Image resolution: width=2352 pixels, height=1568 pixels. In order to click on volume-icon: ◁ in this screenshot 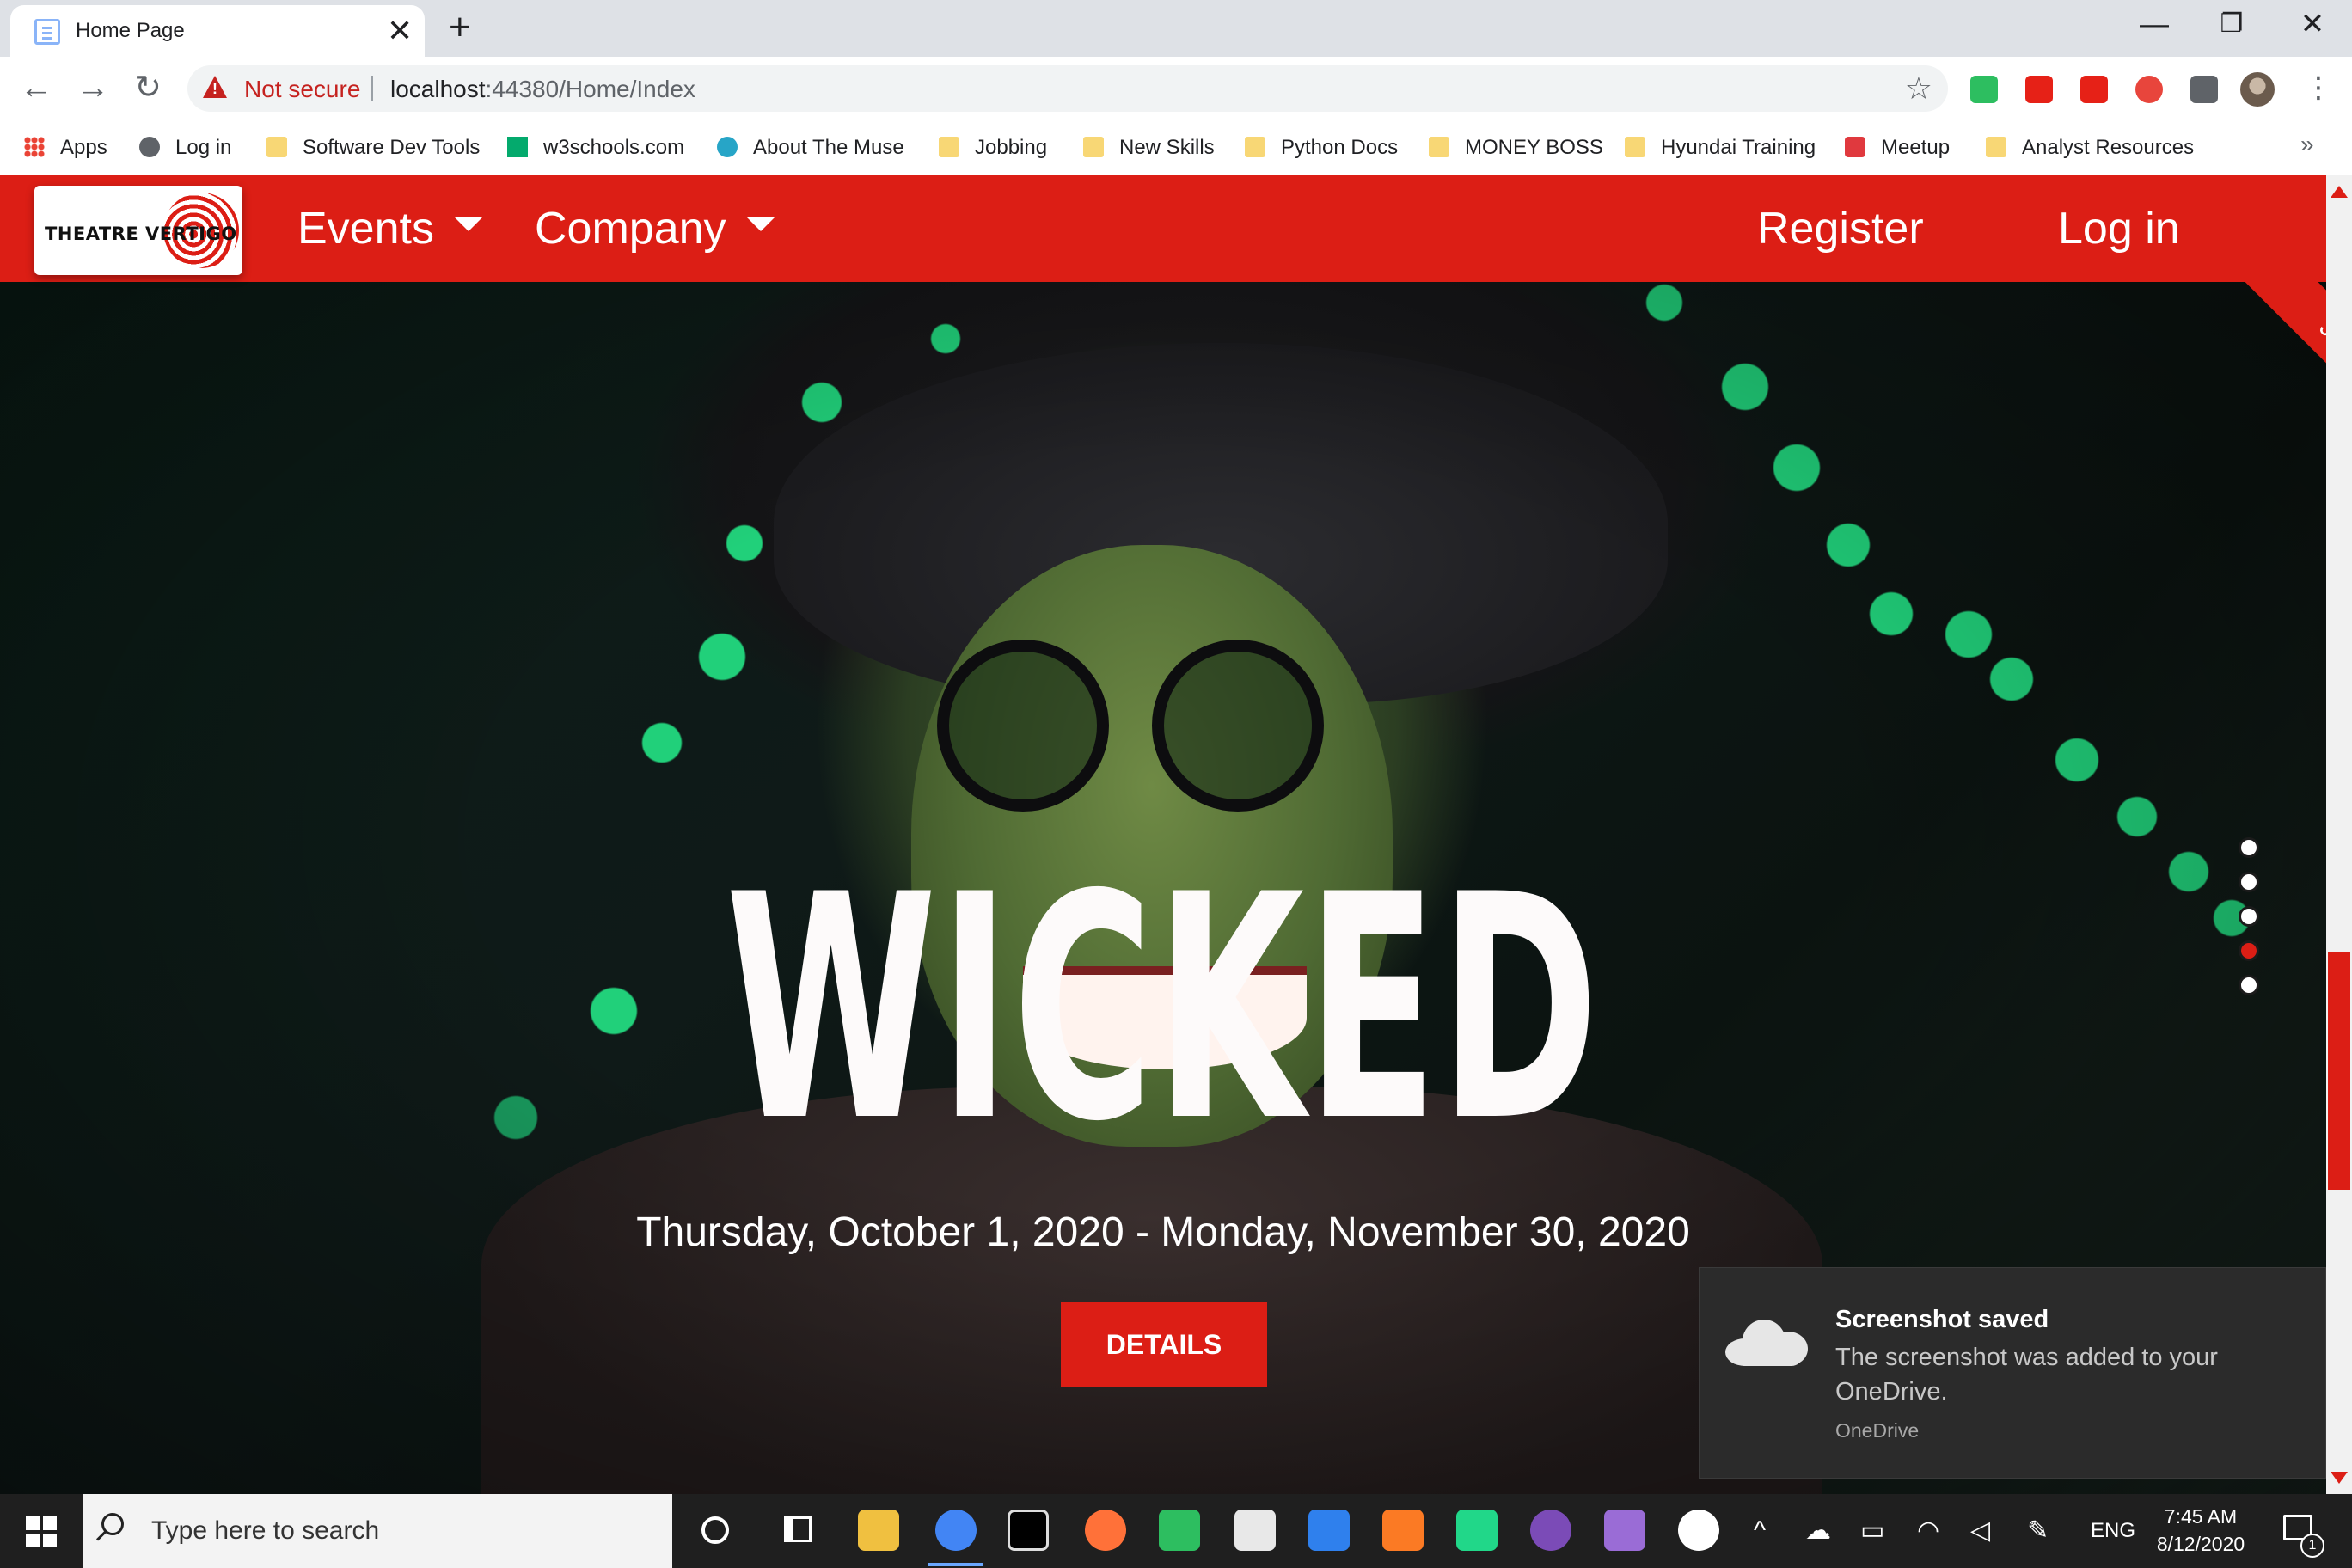, I will do `click(1980, 1531)`.